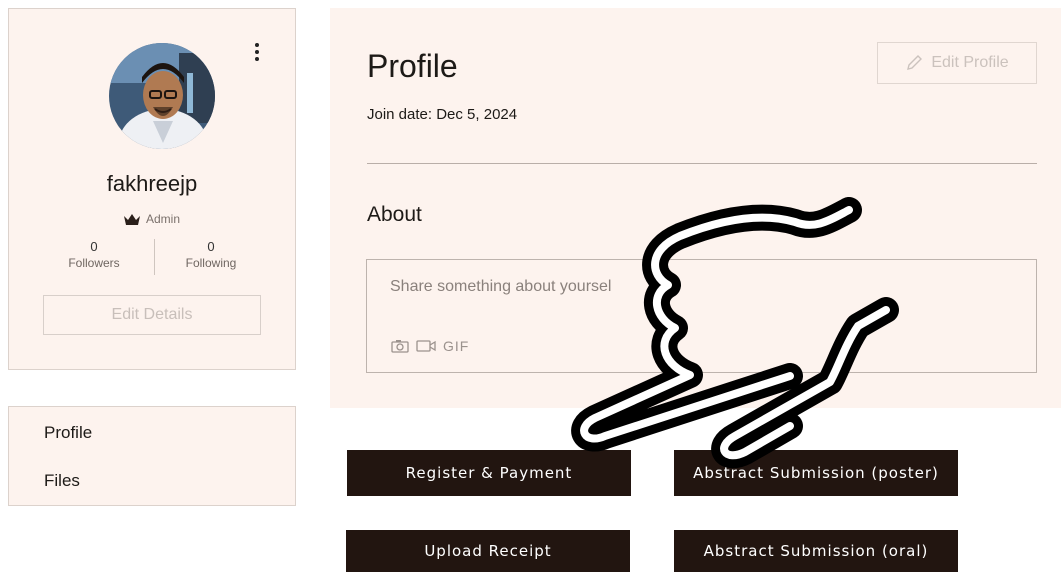  I want to click on profile-username: fakhreejp, so click(152, 183).